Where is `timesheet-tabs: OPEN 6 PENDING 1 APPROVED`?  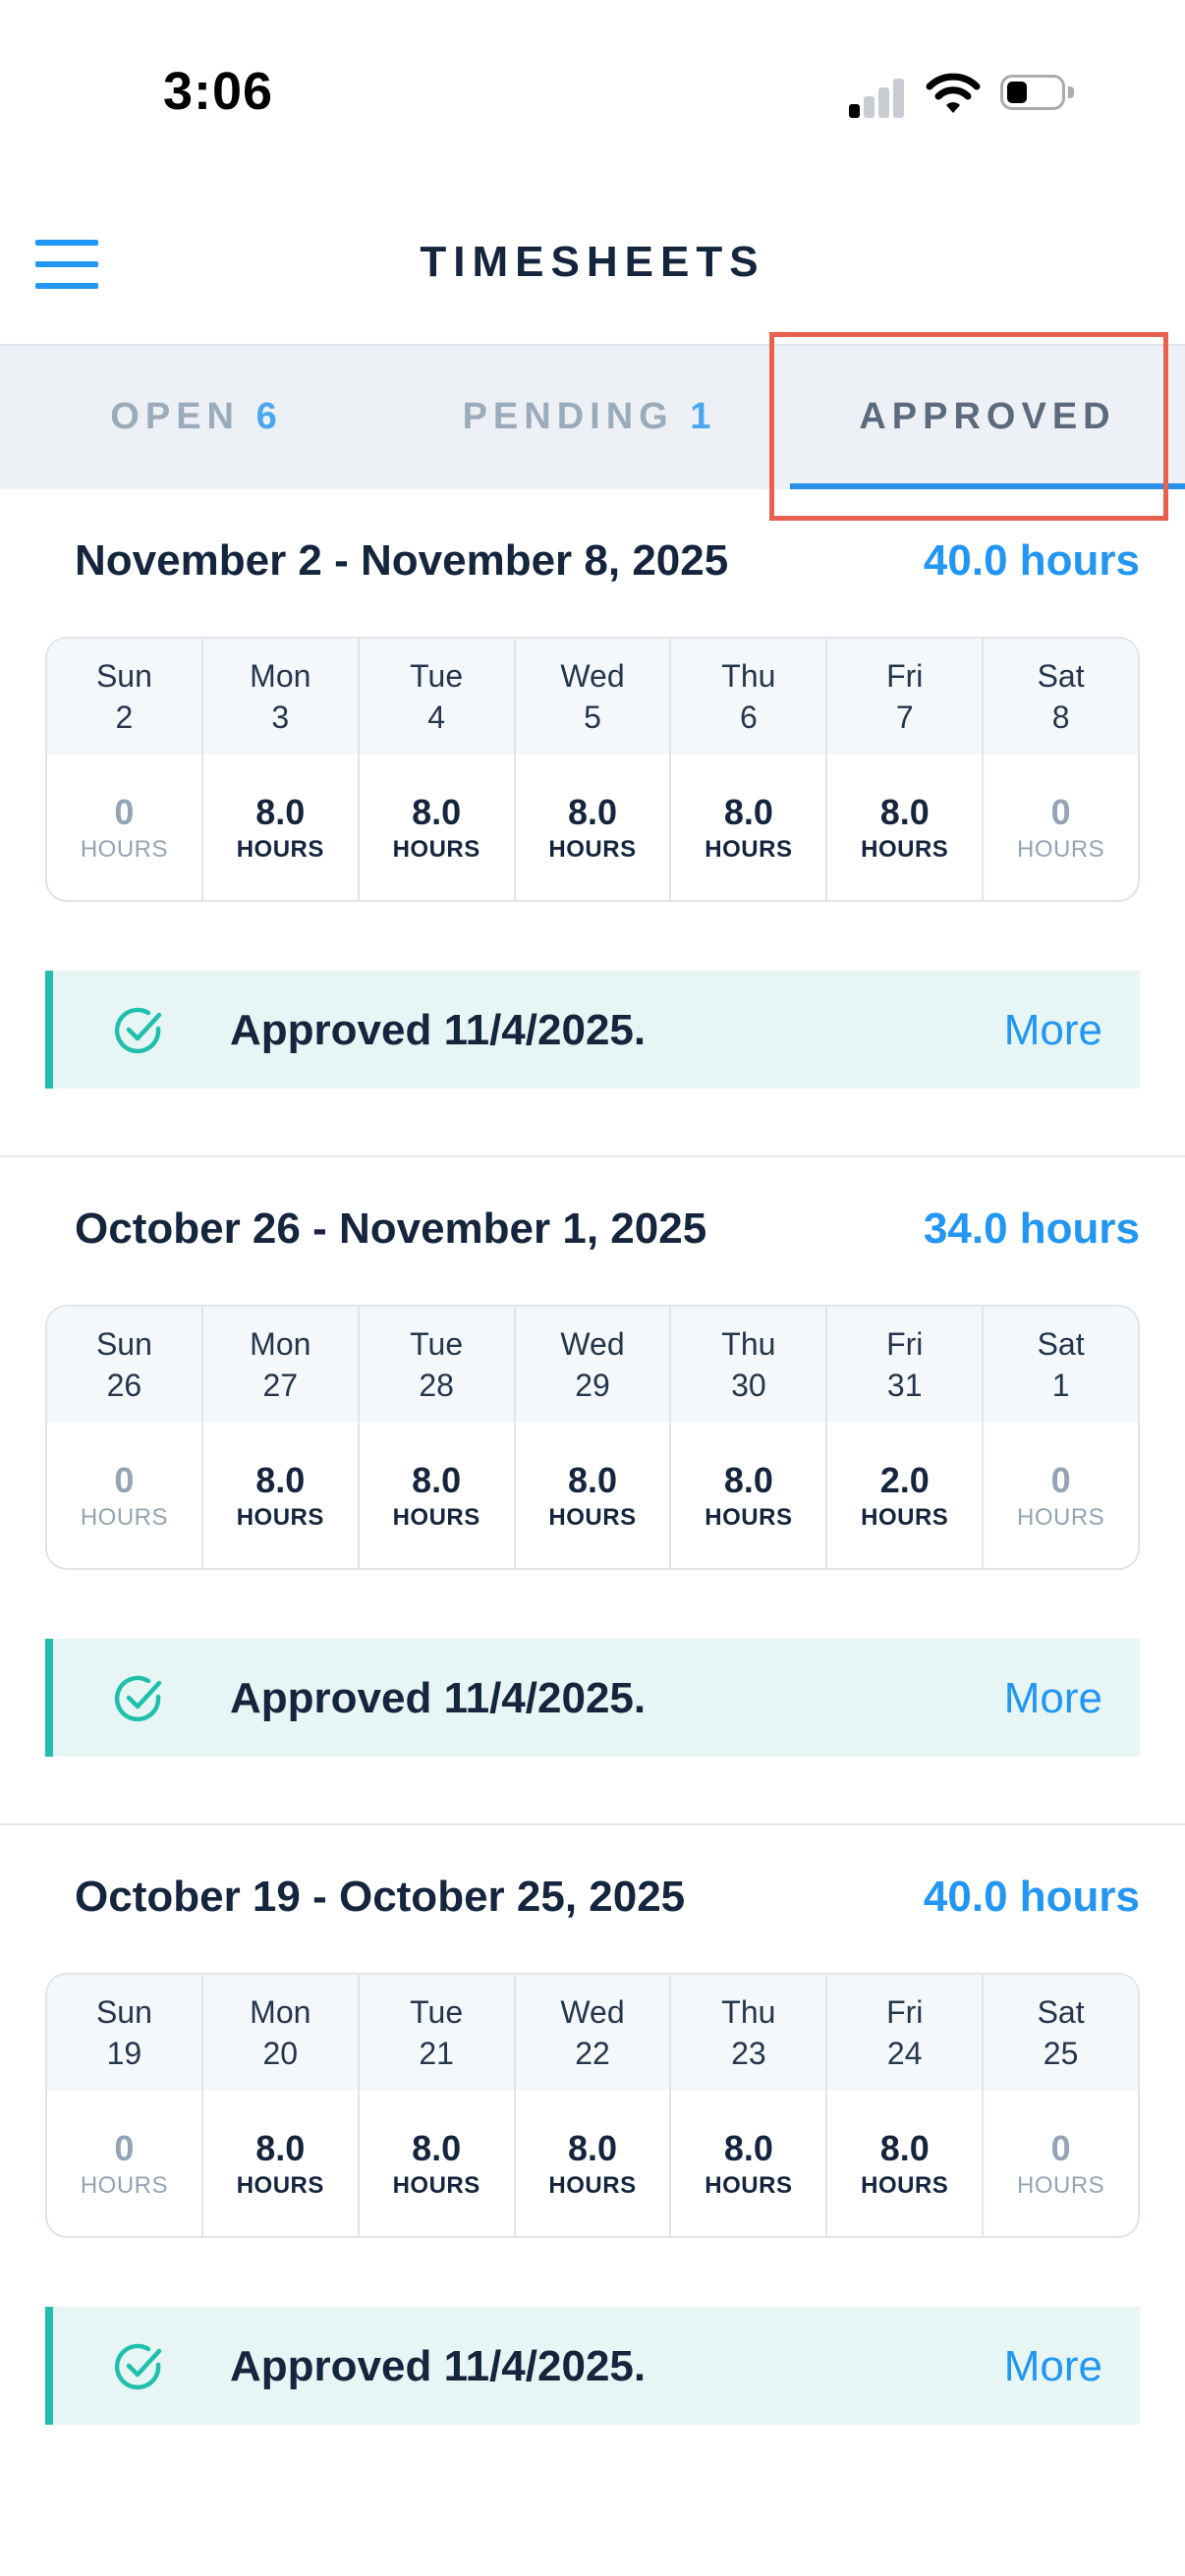
timesheet-tabs: OPEN 6 PENDING 1 APPROVED is located at coordinates (592, 416).